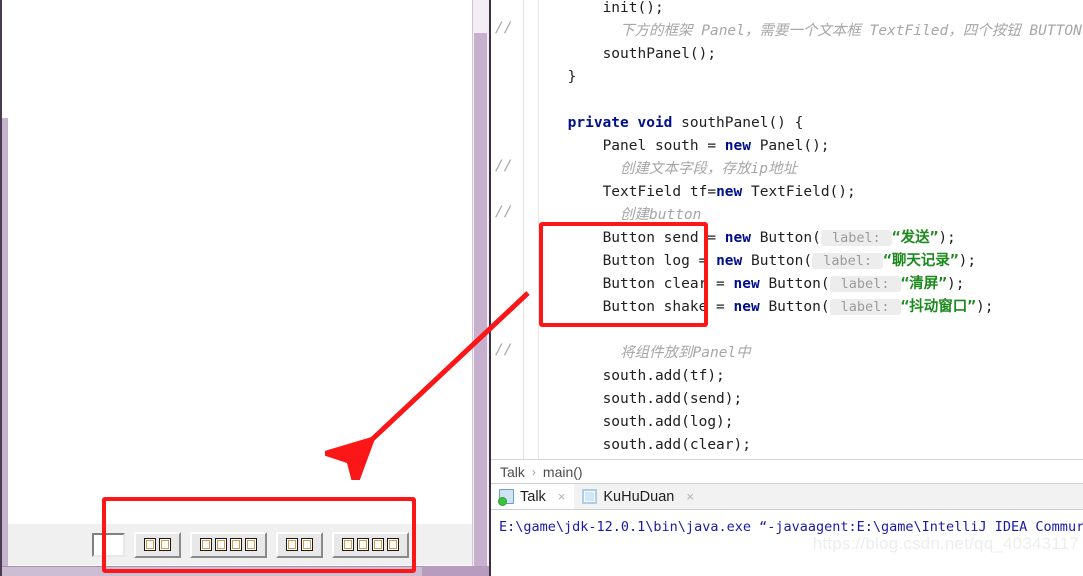 This screenshot has width=1083, height=576. What do you see at coordinates (299, 544) in the screenshot?
I see `clear-button` at bounding box center [299, 544].